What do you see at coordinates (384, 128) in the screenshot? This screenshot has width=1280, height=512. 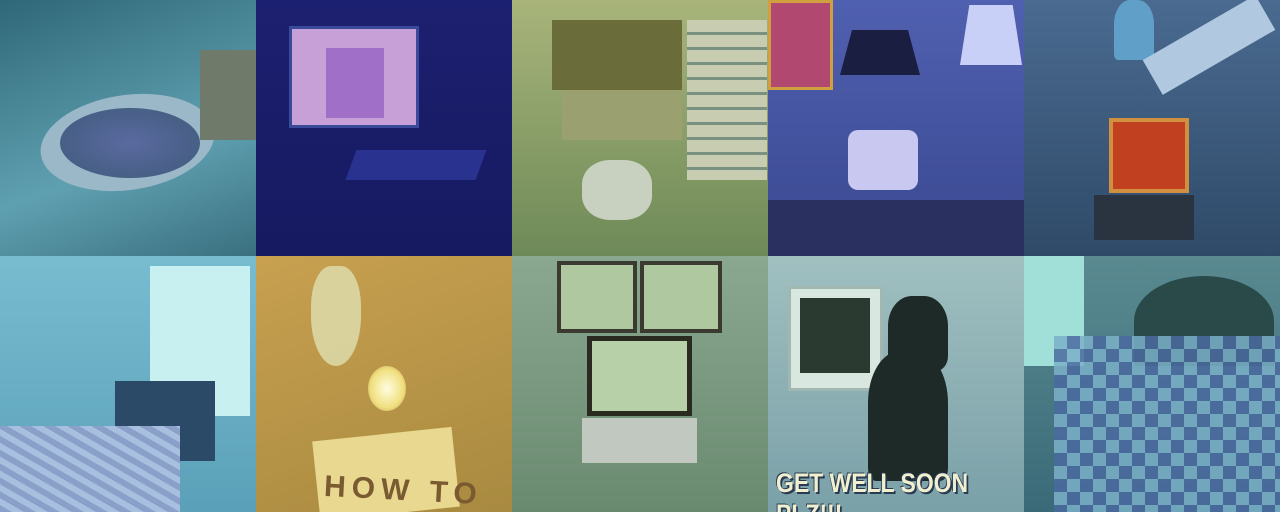 I see `photo-projector-room` at bounding box center [384, 128].